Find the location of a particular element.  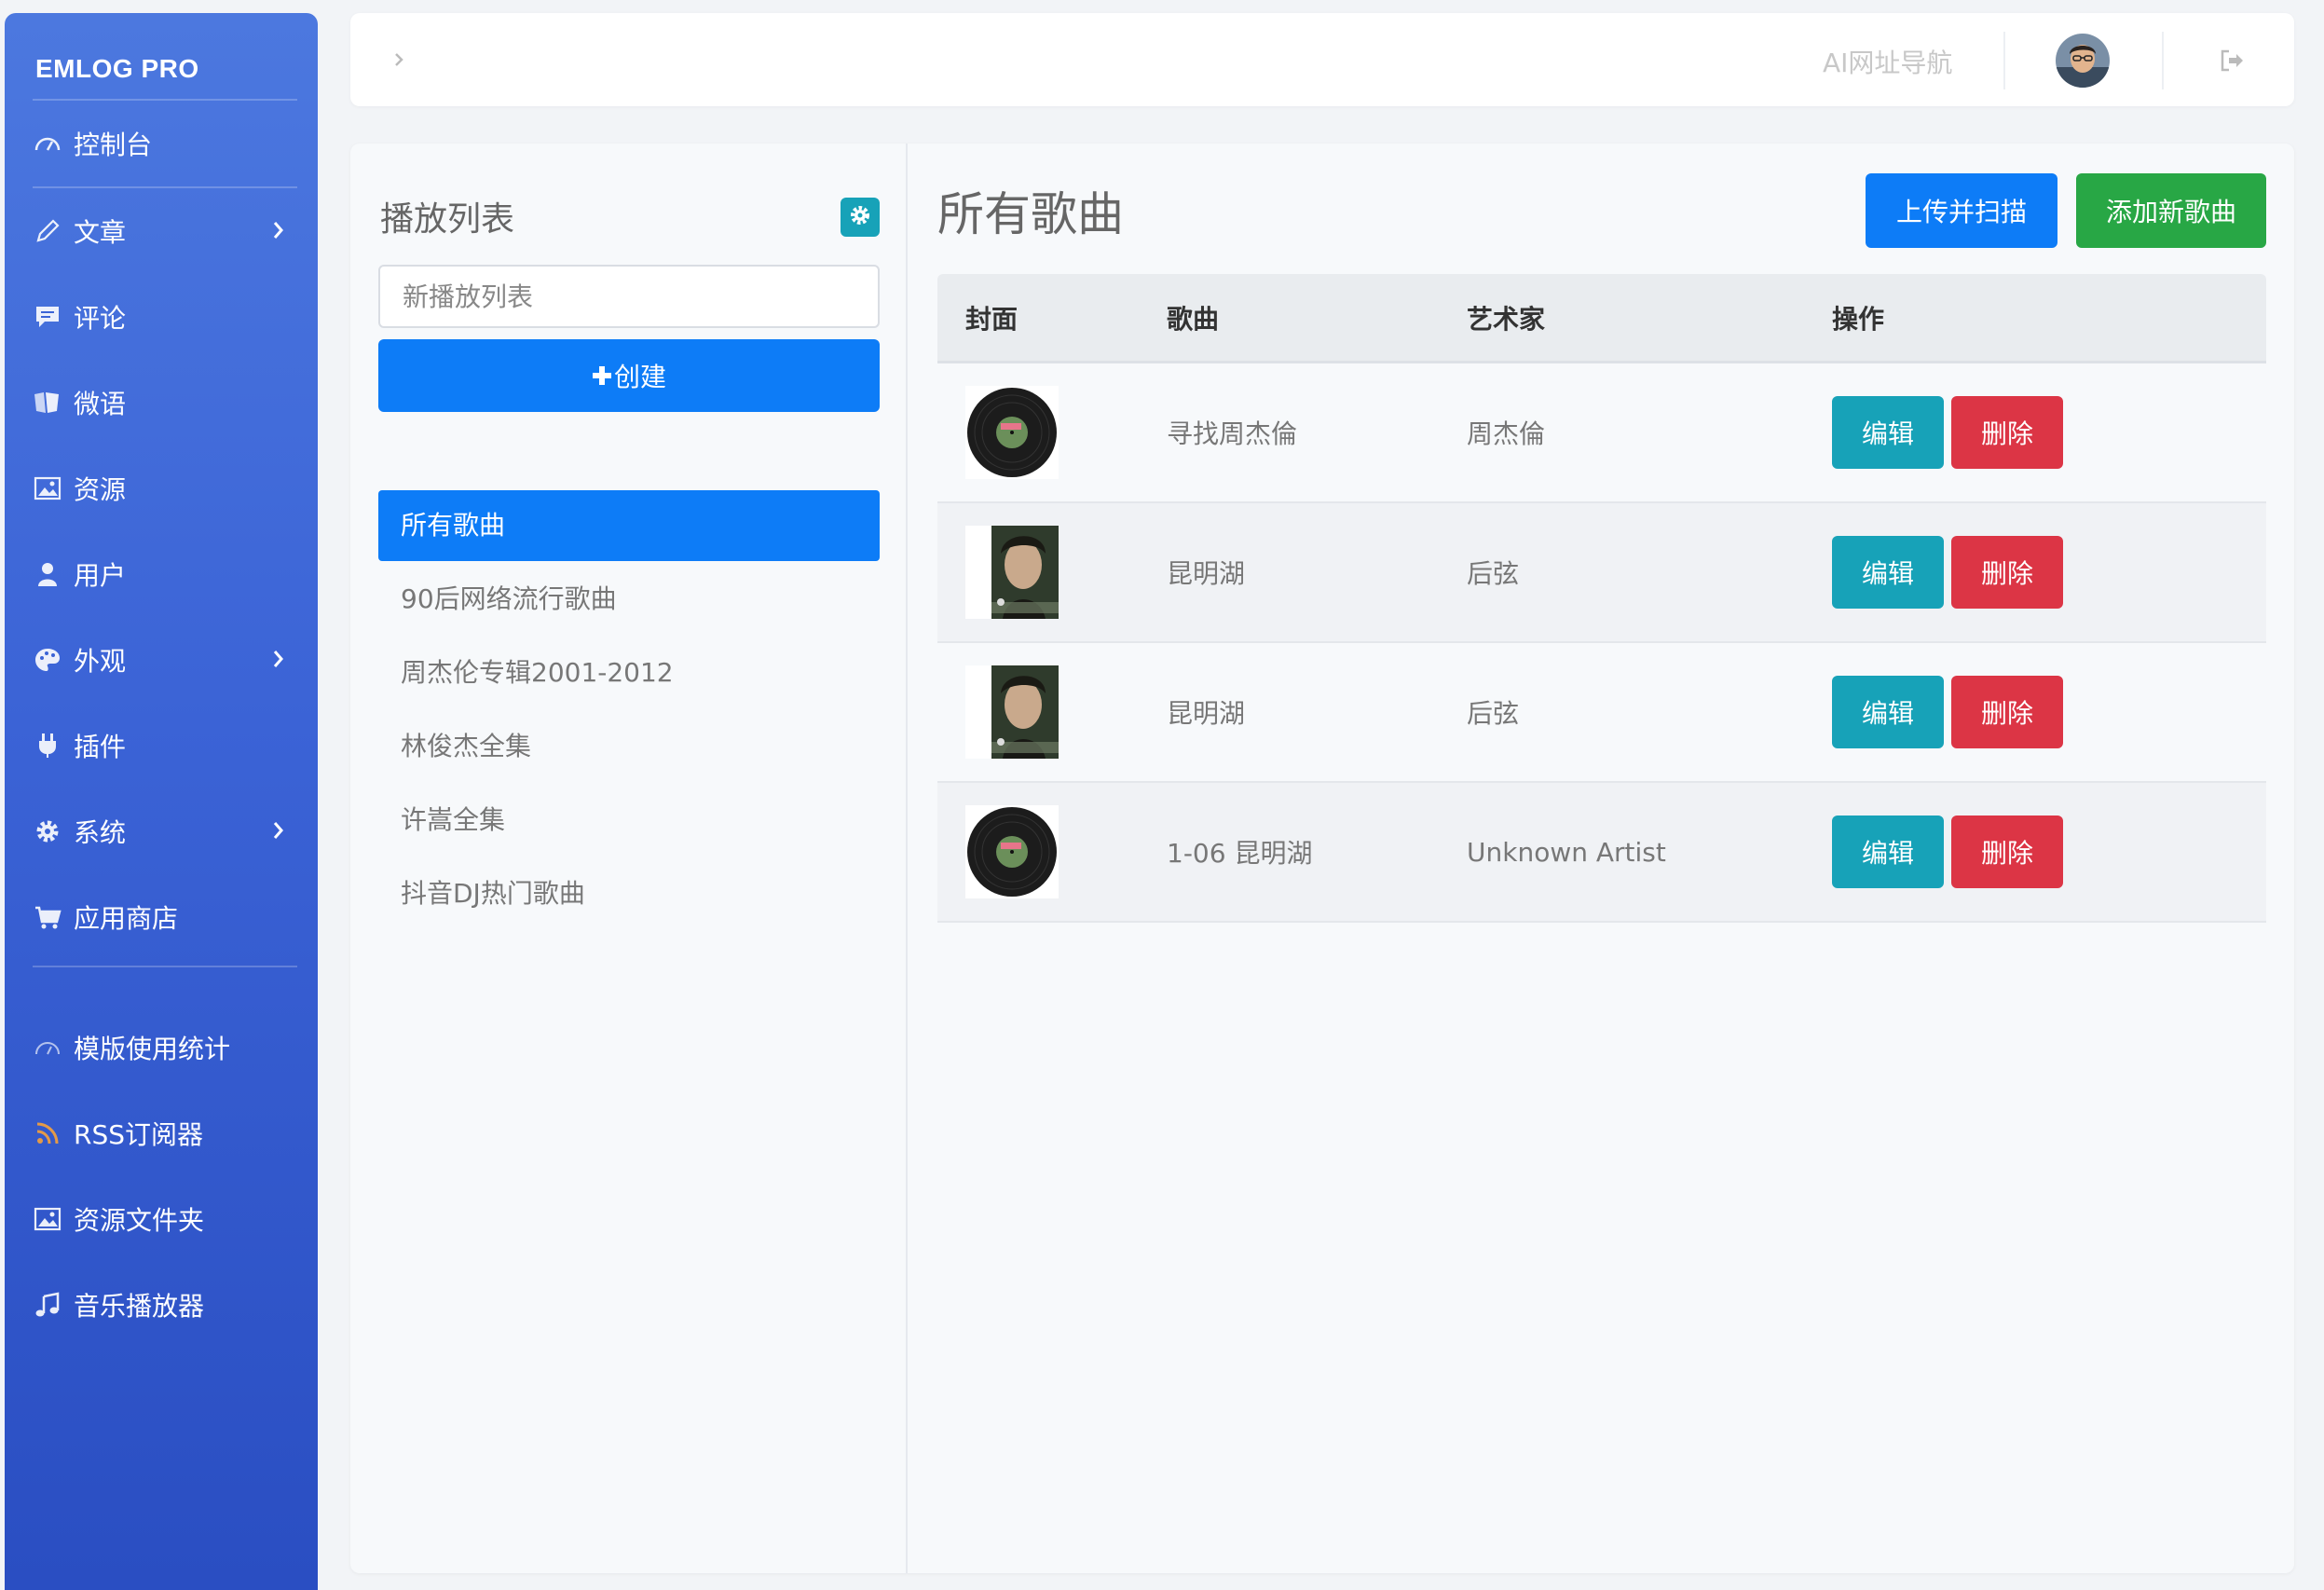

avatar is located at coordinates (2083, 61).